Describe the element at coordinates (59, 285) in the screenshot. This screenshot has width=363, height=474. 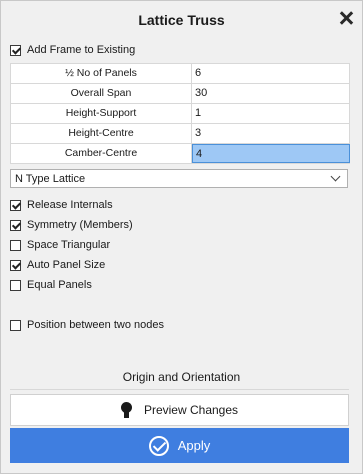
I see `option-label: Equal Panels` at that location.